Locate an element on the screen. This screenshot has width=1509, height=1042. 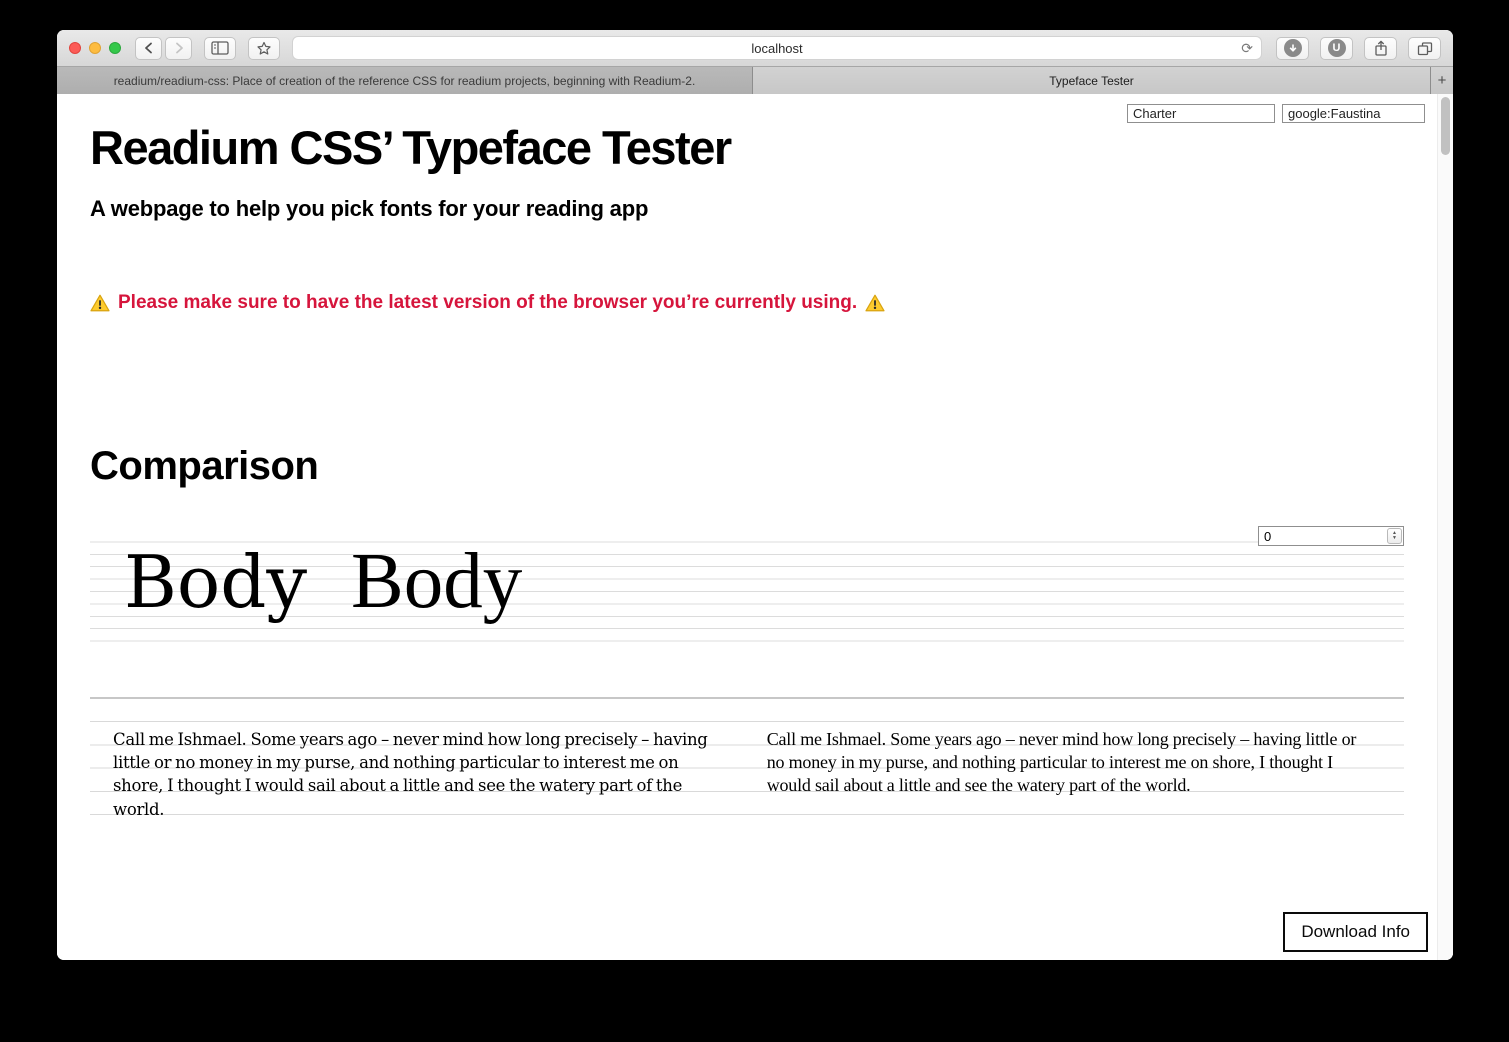
forward-icon is located at coordinates (179, 48).